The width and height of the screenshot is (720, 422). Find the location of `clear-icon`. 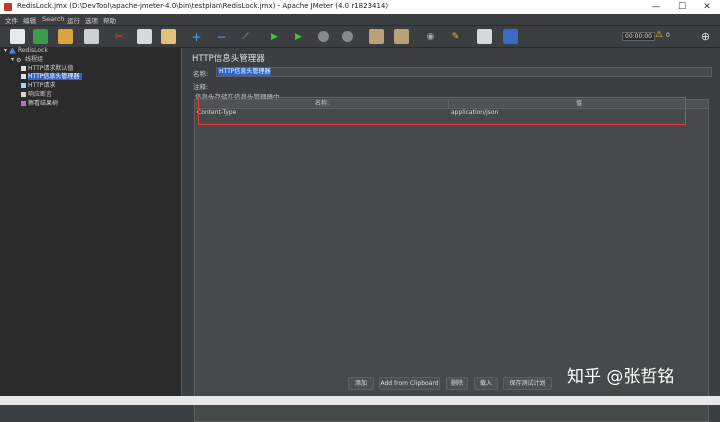

clear-icon is located at coordinates (376, 36).